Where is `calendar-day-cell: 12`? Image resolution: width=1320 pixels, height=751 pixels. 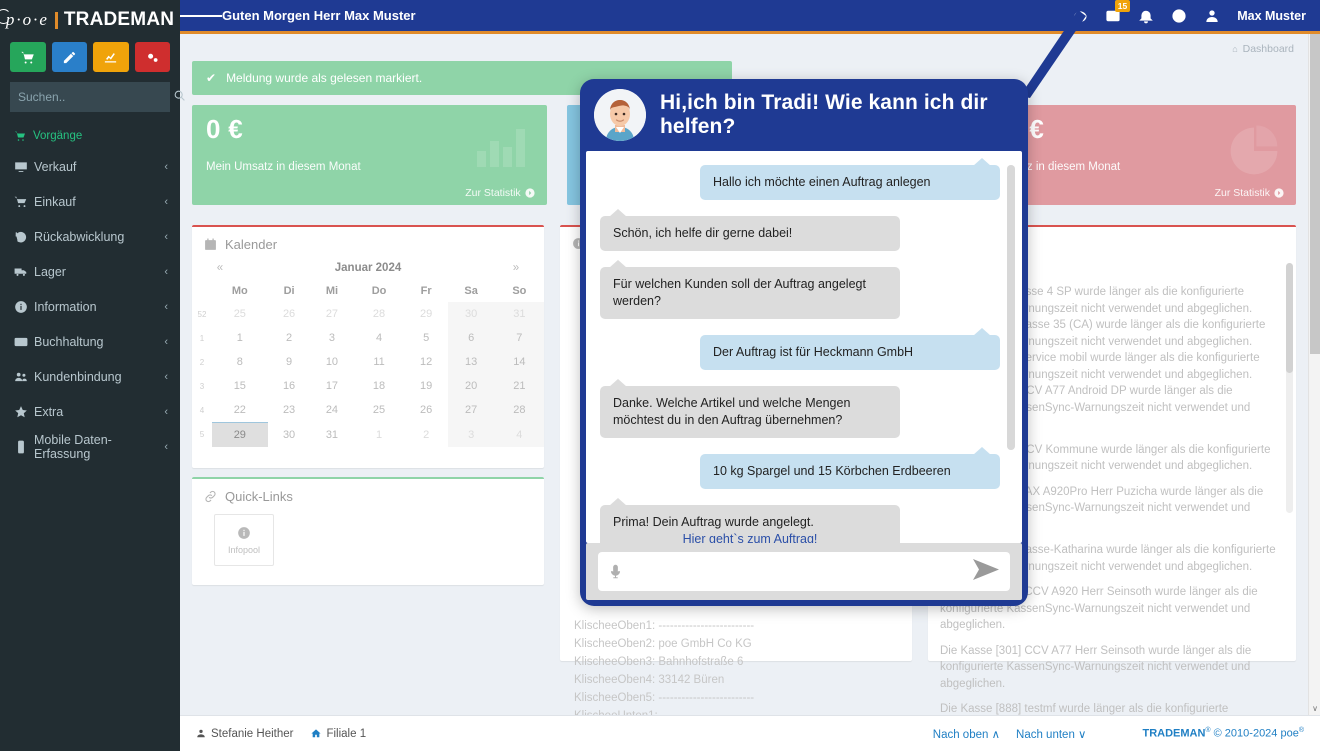
calendar-day-cell: 12 is located at coordinates (426, 362).